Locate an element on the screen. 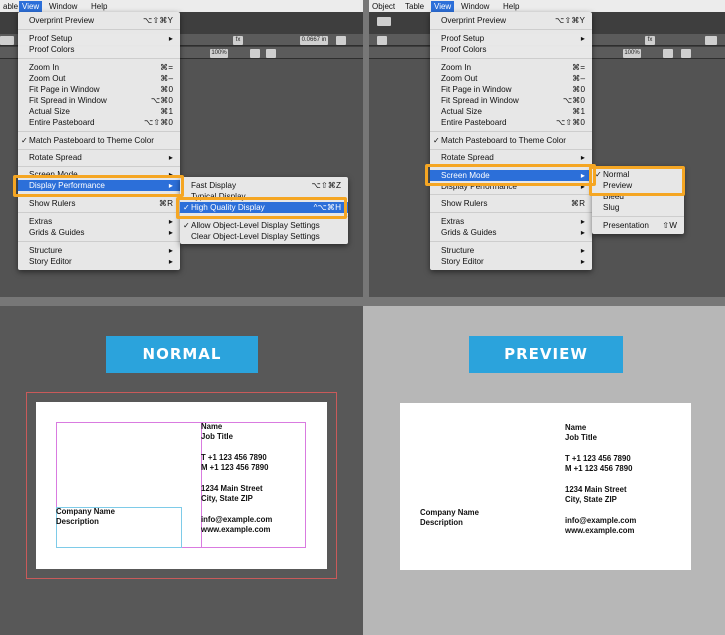 The width and height of the screenshot is (725, 635). menubar-object: Object is located at coordinates (383, 6).